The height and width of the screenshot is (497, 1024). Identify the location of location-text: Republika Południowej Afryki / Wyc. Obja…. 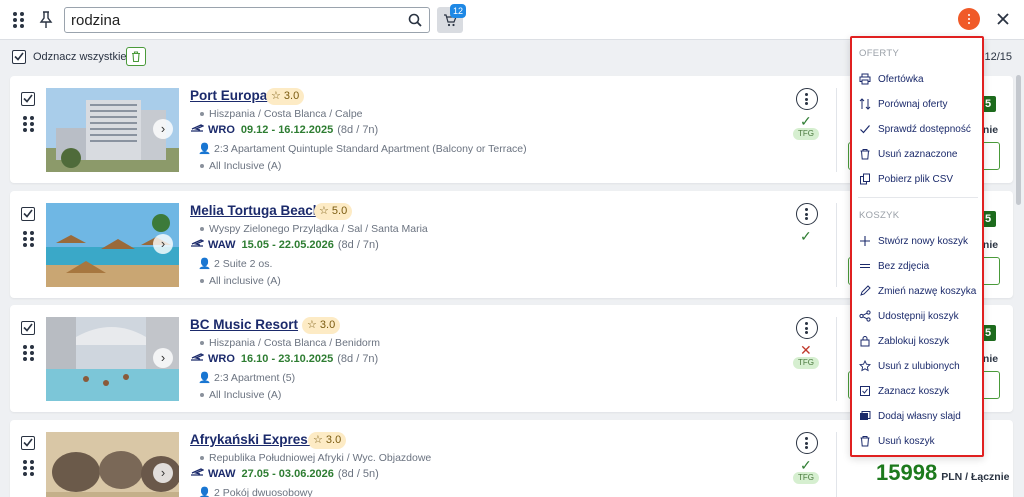
(315, 458).